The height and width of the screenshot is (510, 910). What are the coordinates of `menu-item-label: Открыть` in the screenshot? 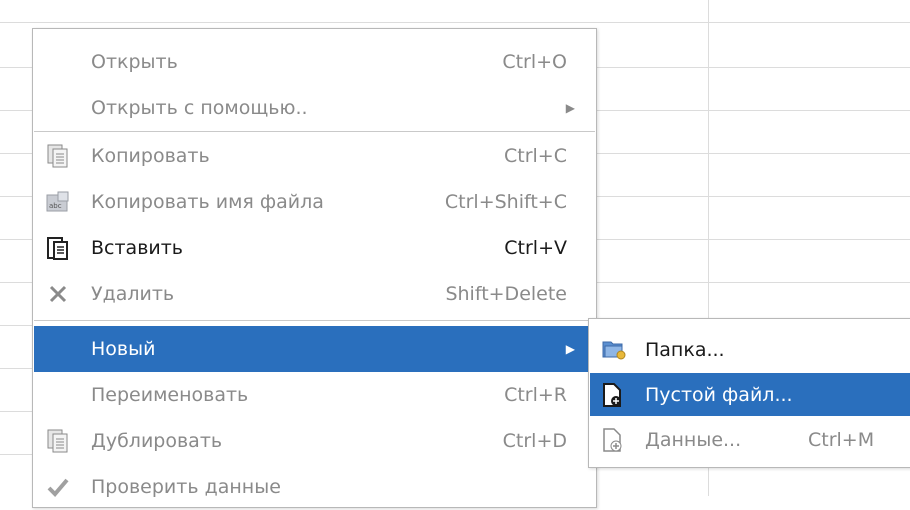 It's located at (134, 62).